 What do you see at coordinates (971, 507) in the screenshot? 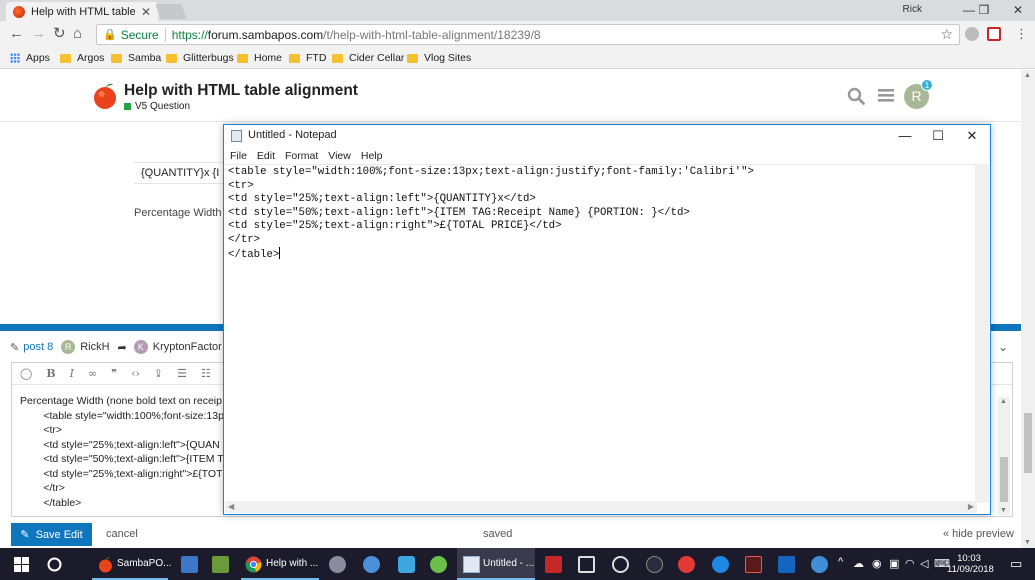
I see `scroll-right-arrow-icon: ▶` at bounding box center [971, 507].